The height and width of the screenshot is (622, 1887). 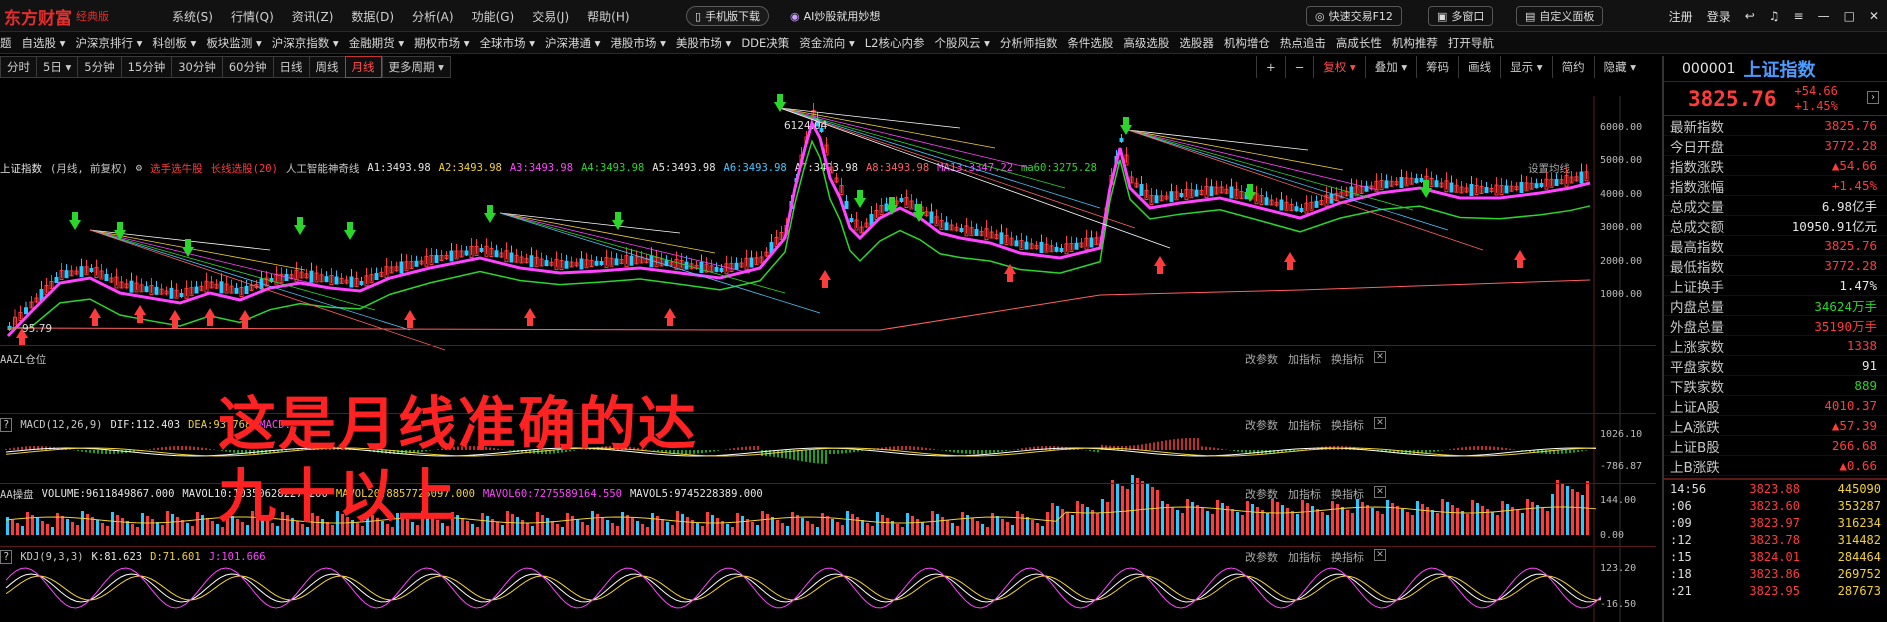 What do you see at coordinates (703, 43) in the screenshot?
I see `nav-item: 美股市场 ▾` at bounding box center [703, 43].